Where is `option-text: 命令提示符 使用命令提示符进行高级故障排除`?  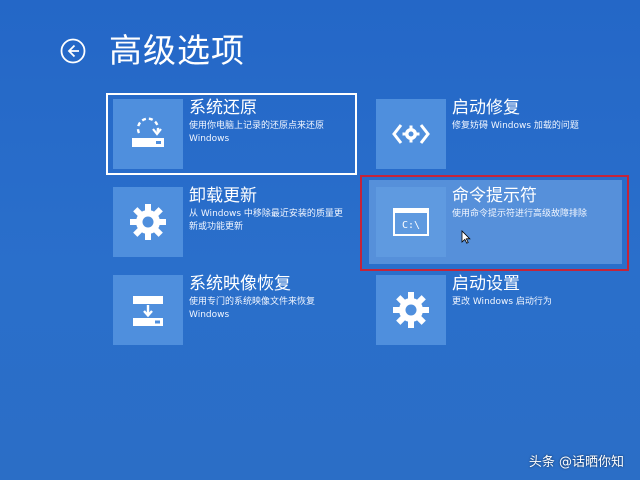
option-text: 命令提示符 使用命令提示符进行高级故障排除 is located at coordinates (519, 203).